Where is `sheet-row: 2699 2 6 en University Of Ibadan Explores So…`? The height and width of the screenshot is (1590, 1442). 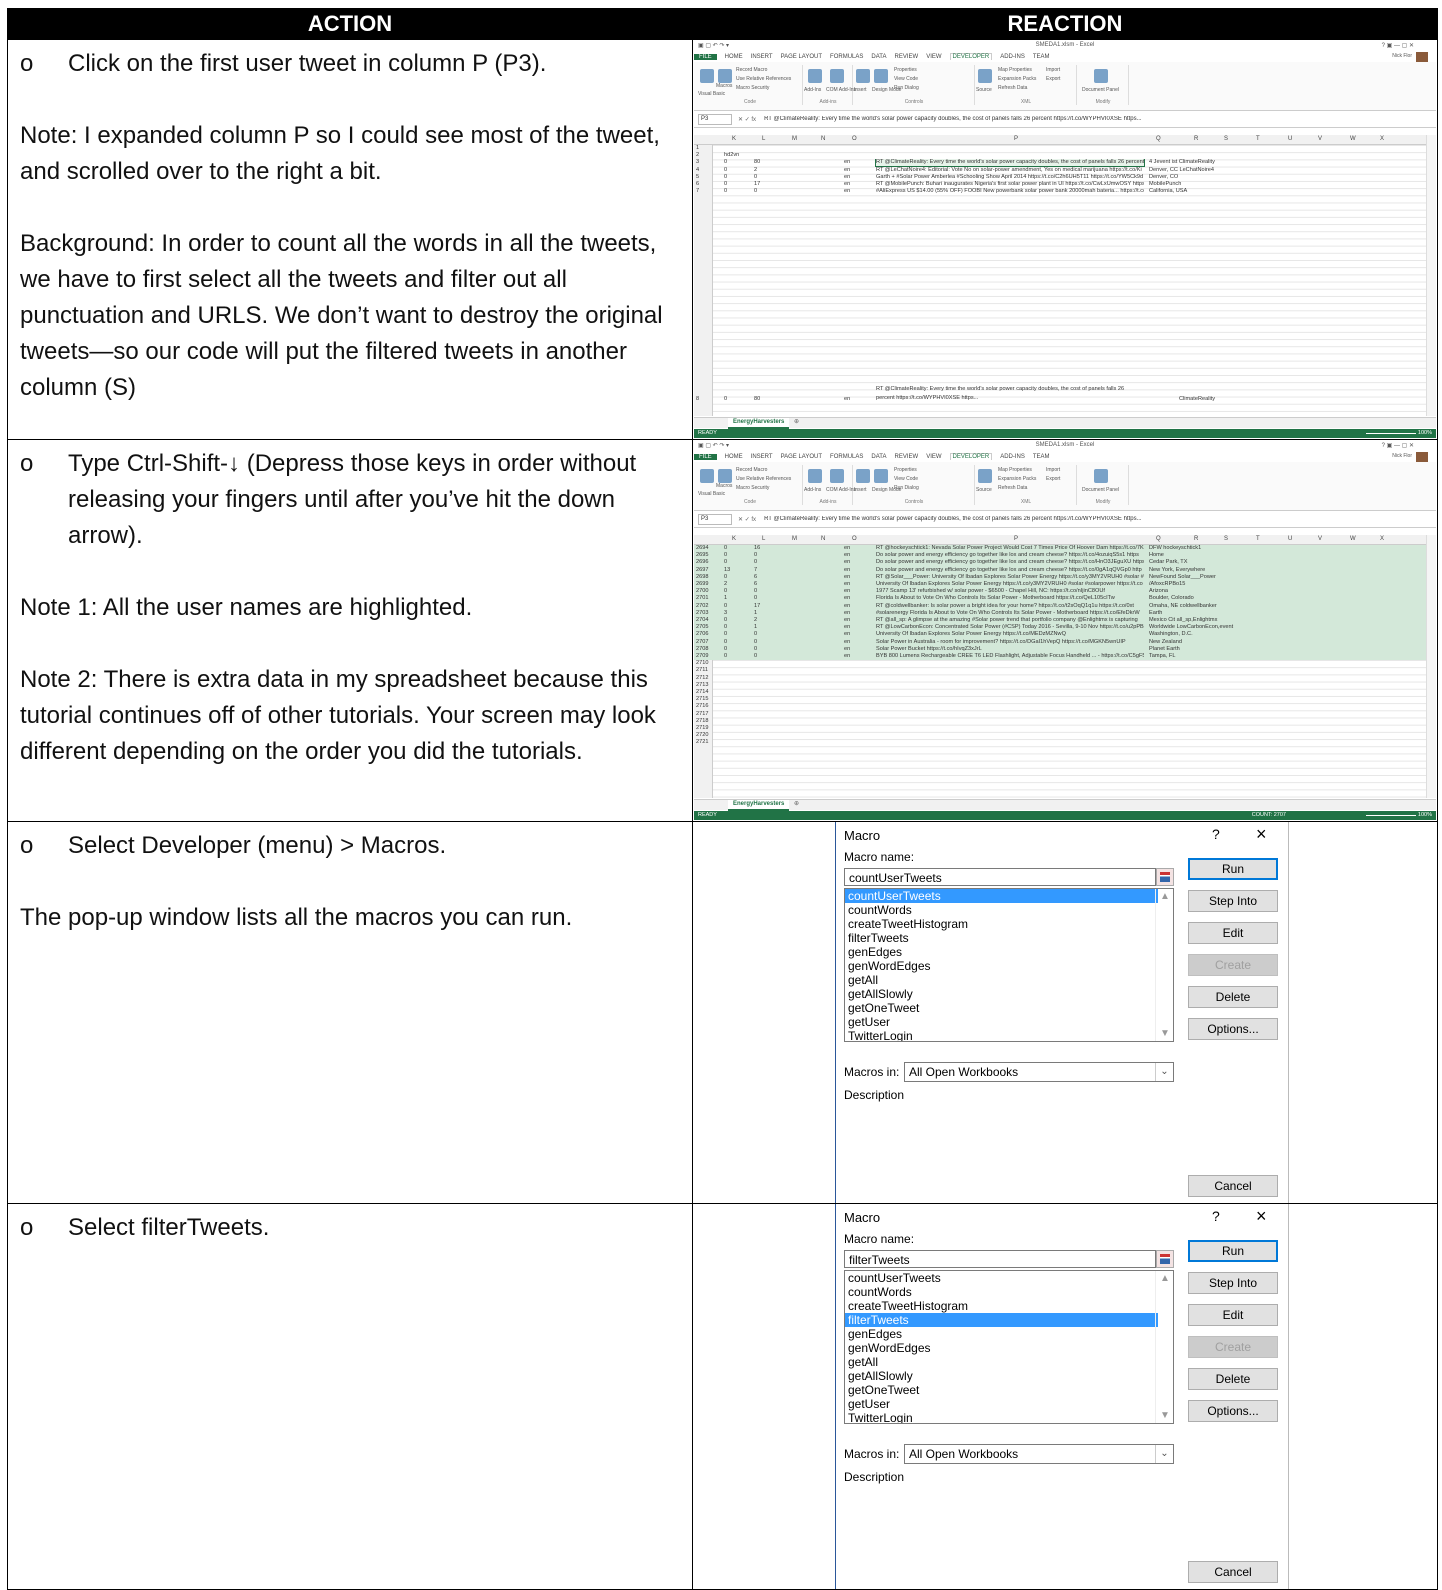 sheet-row: 2699 2 6 en University Of Ibadan Explores So… is located at coordinates (1060, 585).